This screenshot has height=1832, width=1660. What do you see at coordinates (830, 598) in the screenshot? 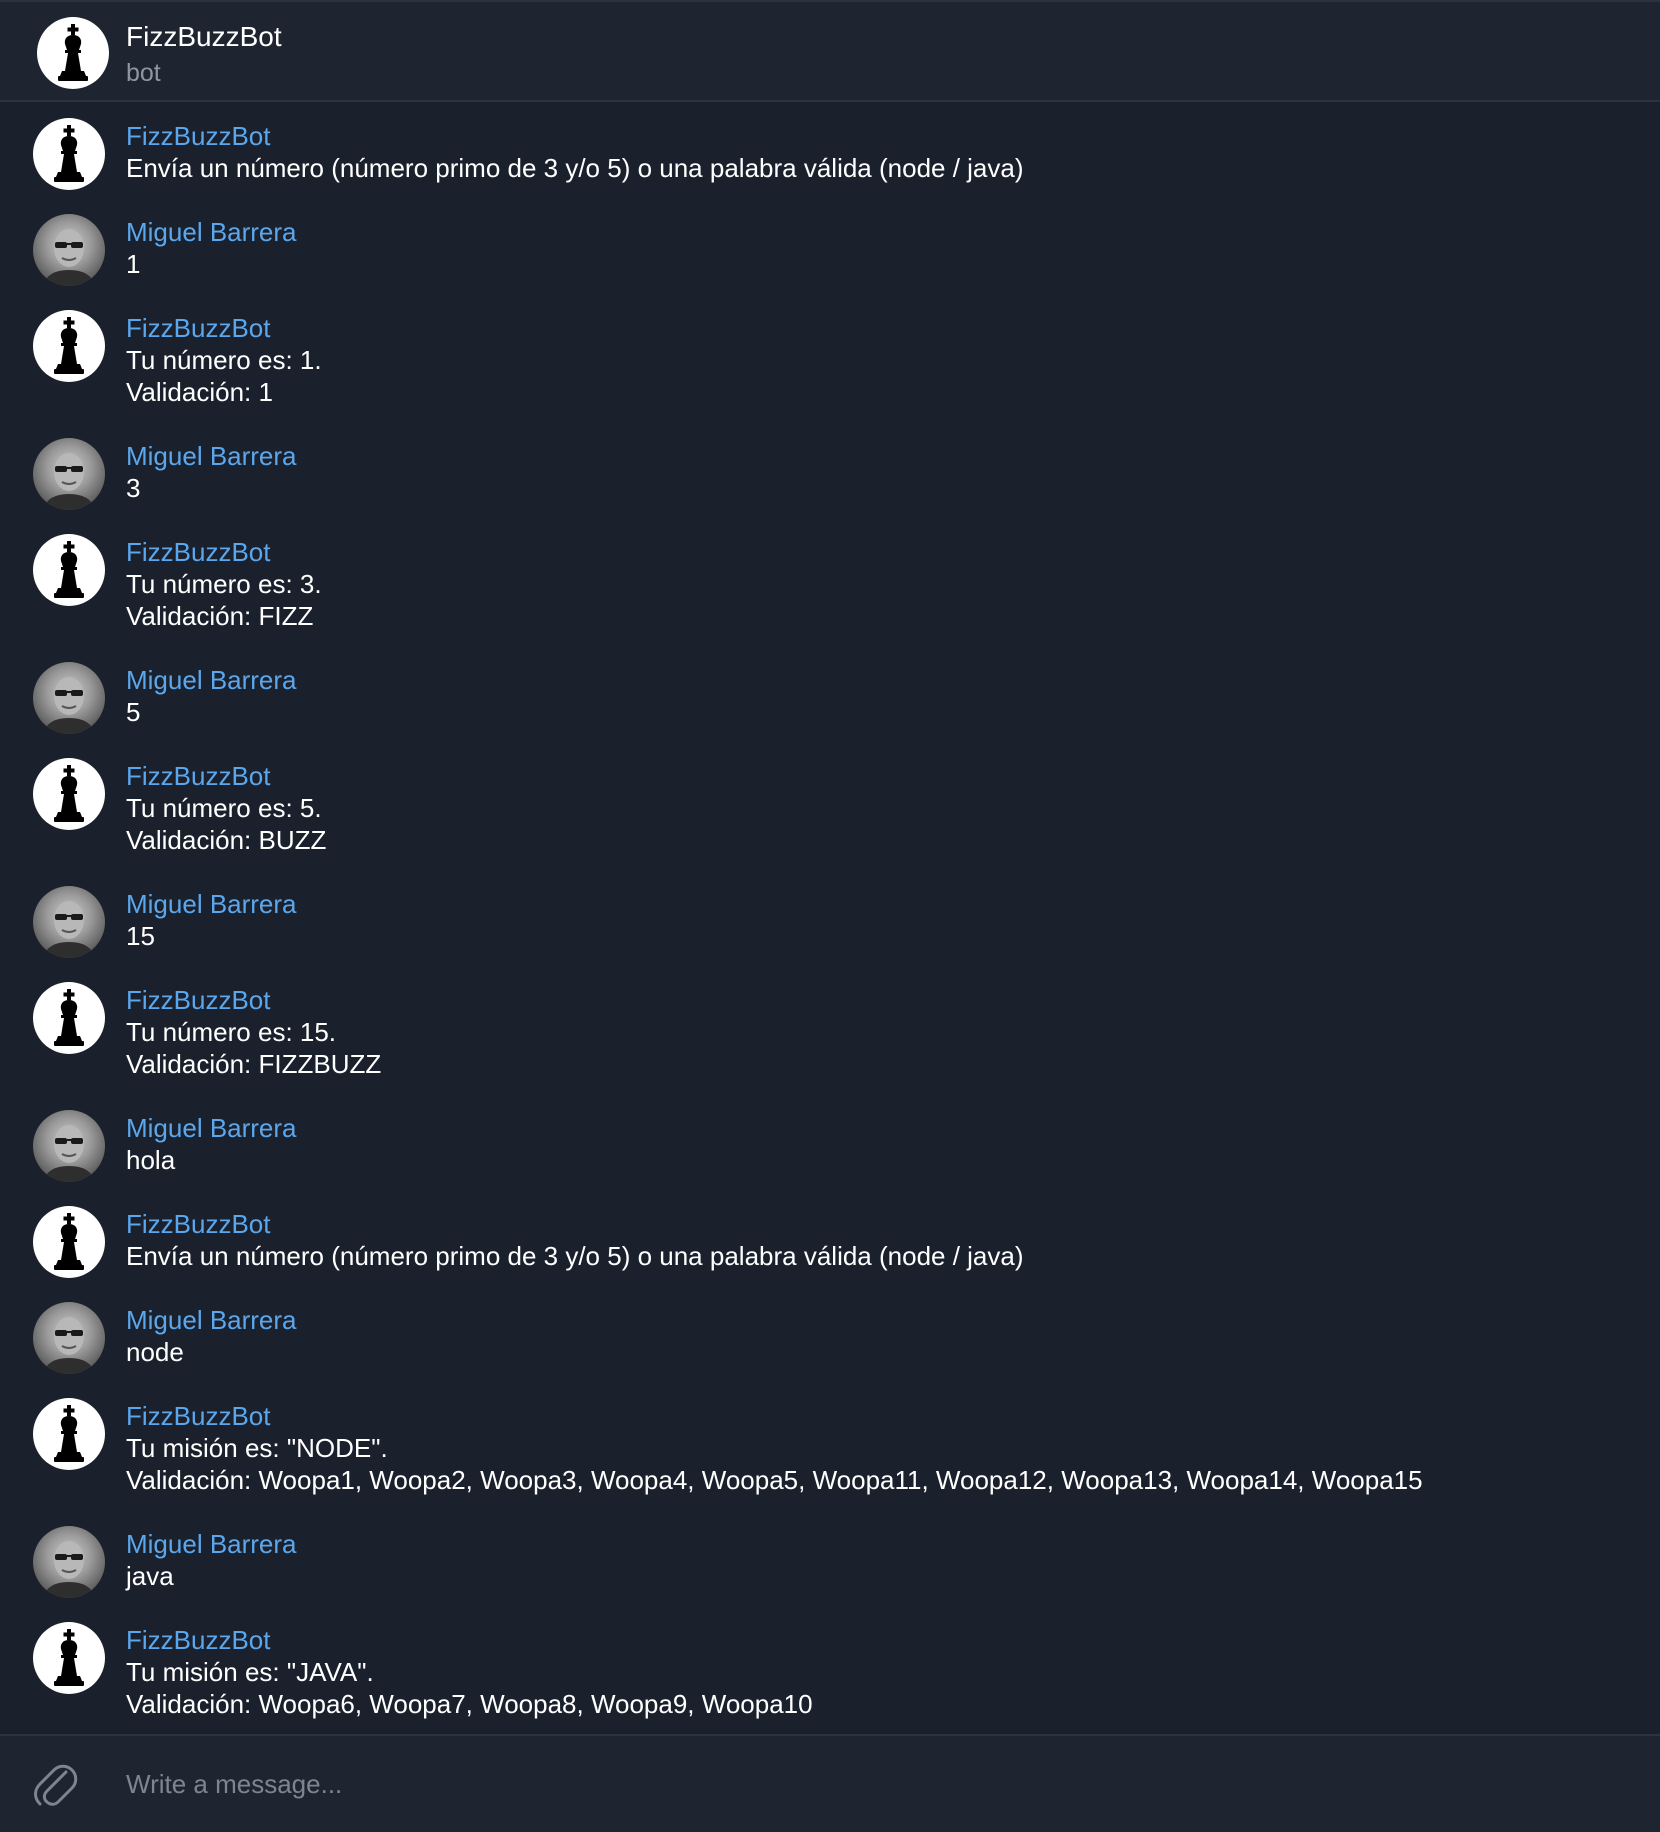
I see `message-item: FizzBuzzBot Tu número es: 3. Validación` at bounding box center [830, 598].